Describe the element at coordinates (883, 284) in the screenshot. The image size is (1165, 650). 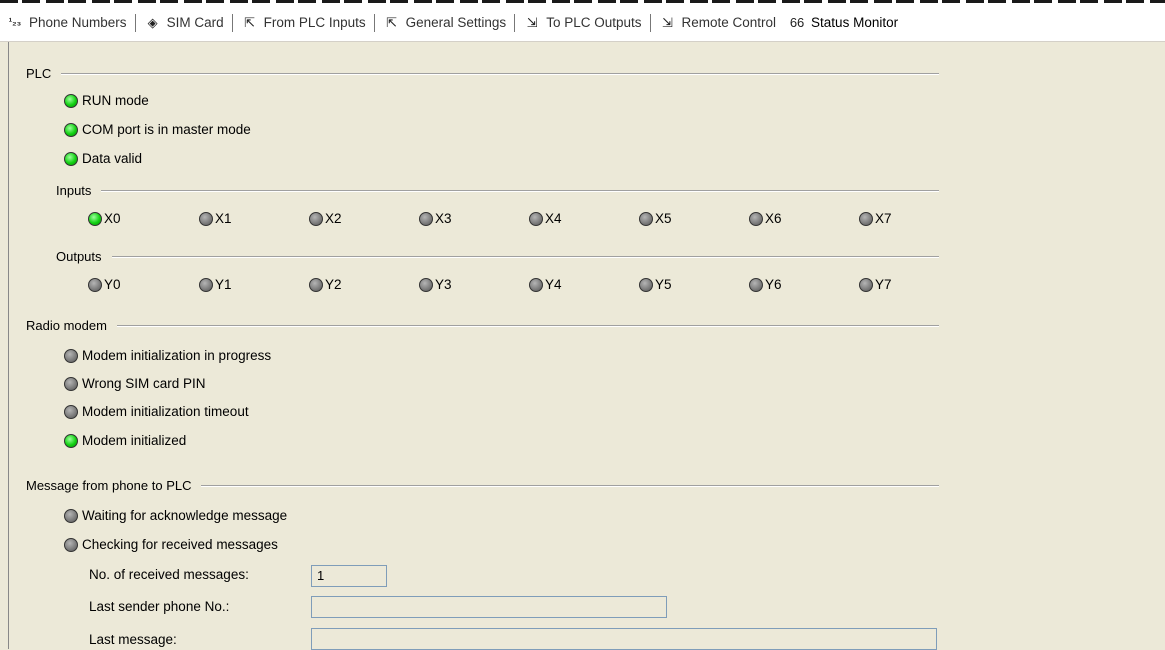
I see `output-label-y7: Y7` at that location.